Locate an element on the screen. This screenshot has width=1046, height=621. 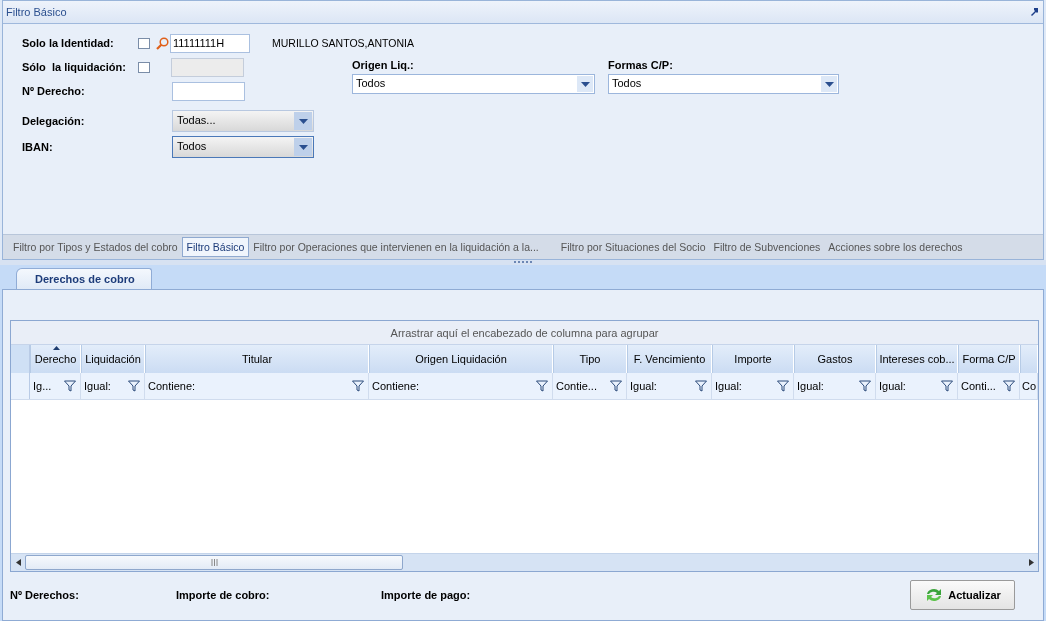
column-header: Origen Liquidación is located at coordinates (461, 359).